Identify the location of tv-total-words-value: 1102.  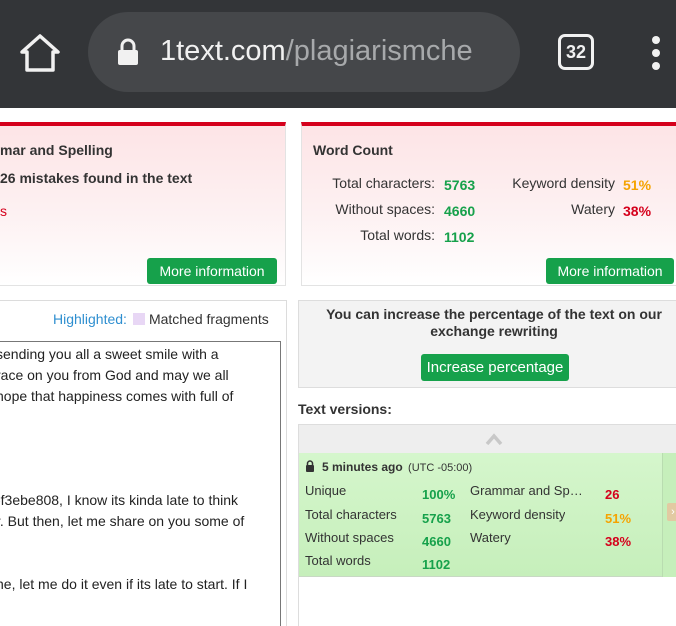
(436, 564).